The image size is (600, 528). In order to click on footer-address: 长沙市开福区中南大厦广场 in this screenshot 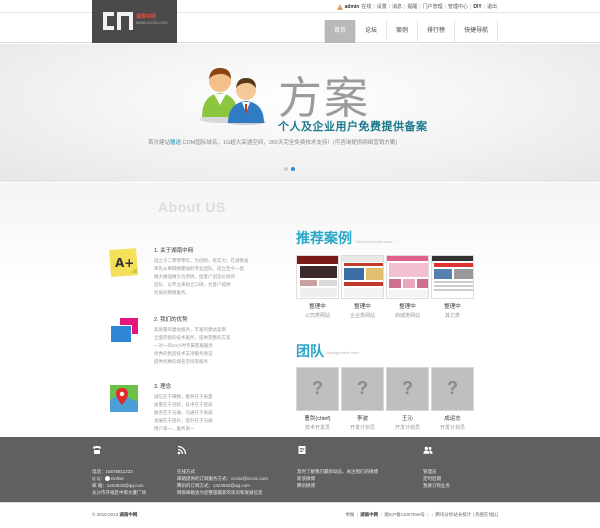, I will do `click(119, 492)`.